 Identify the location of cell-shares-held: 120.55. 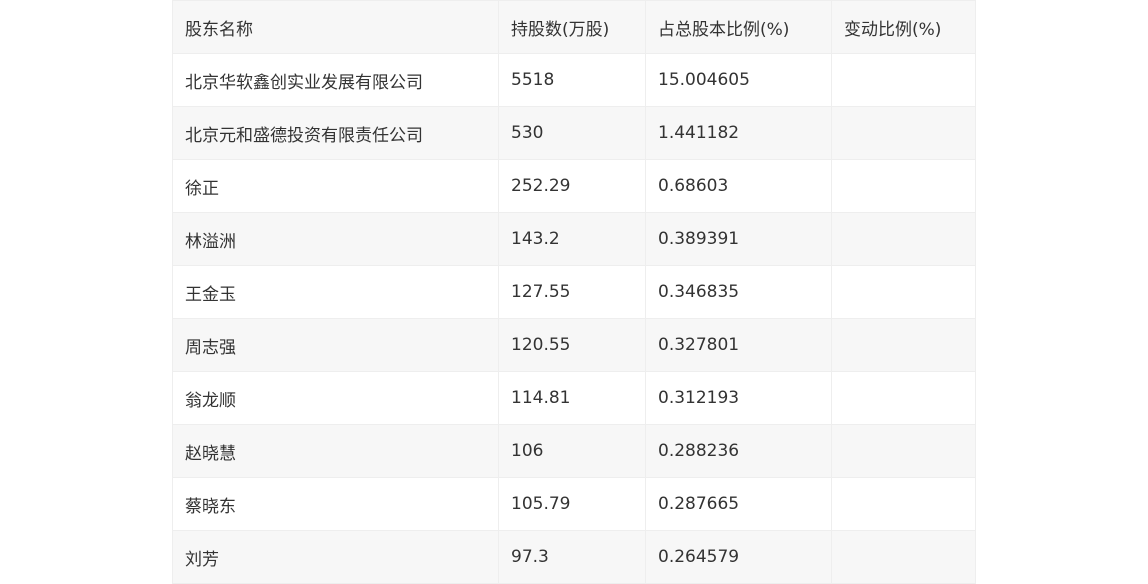
(572, 345).